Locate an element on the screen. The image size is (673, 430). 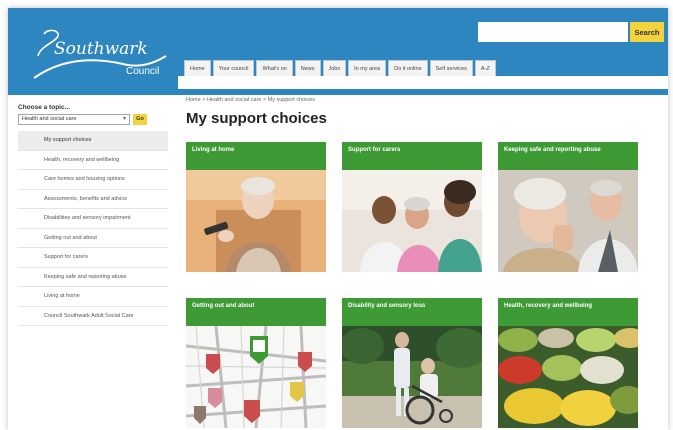
sidebar-item-disabilities: Disabilities and sensory impairment is located at coordinates (93, 219).